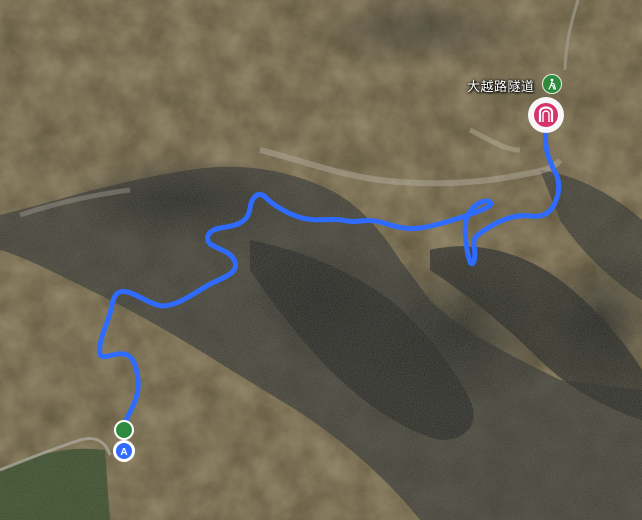 The image size is (642, 520). Describe the element at coordinates (124, 441) in the screenshot. I see `start-marker: A` at that location.